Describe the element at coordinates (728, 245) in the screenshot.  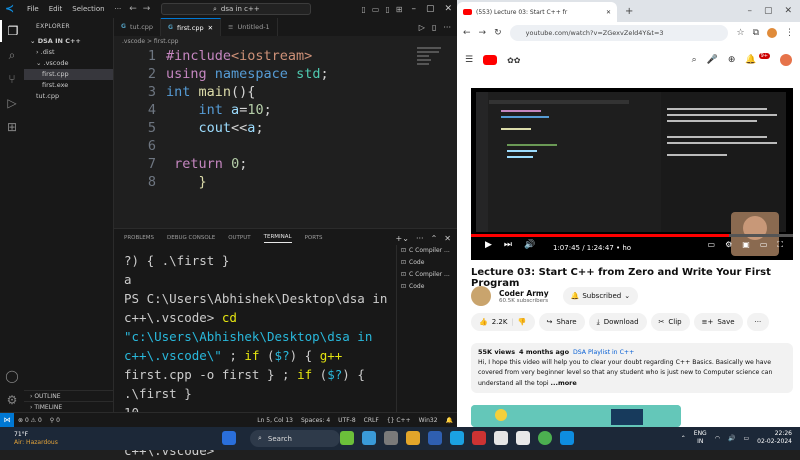
I see `settings-gear-icon: ⚙` at that location.